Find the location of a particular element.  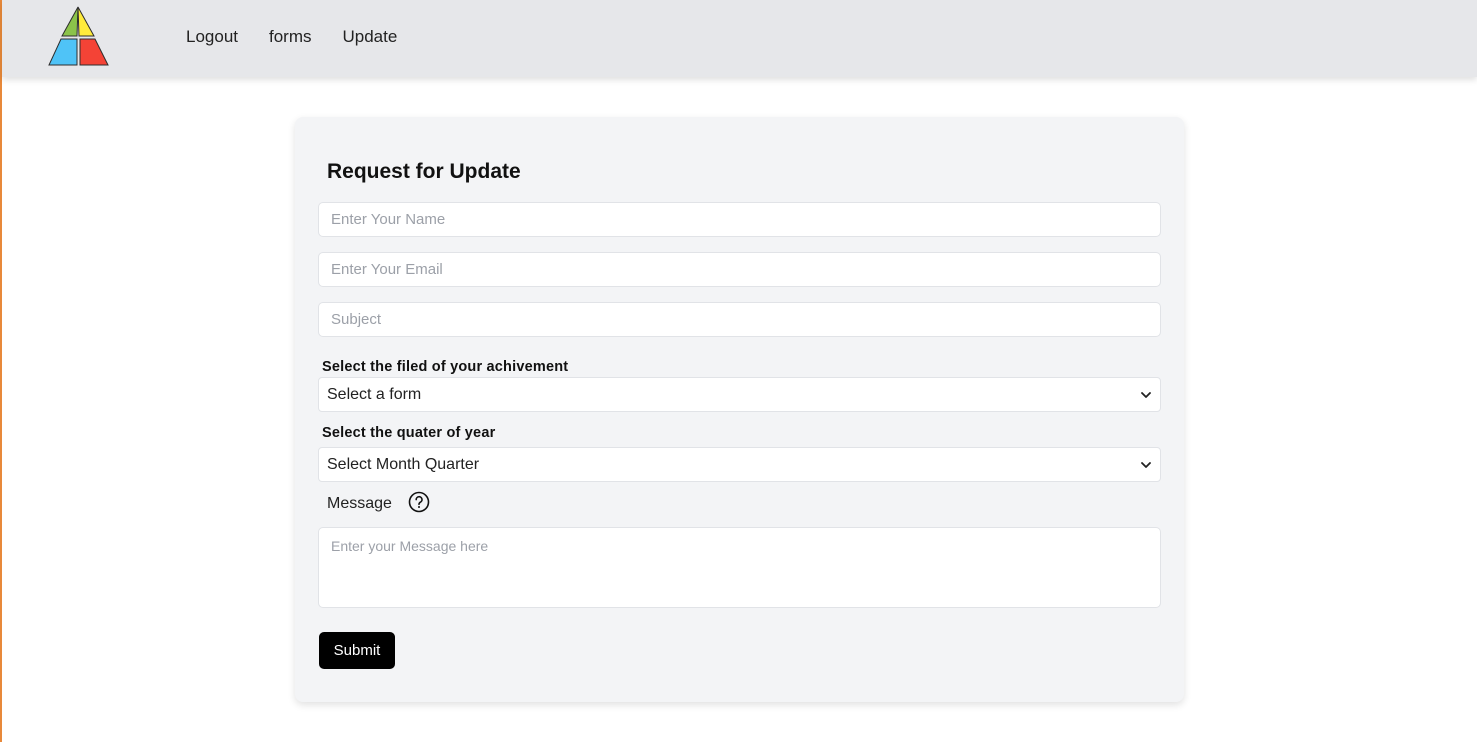

quarter-select: Select Month Quarter is located at coordinates (739, 464).